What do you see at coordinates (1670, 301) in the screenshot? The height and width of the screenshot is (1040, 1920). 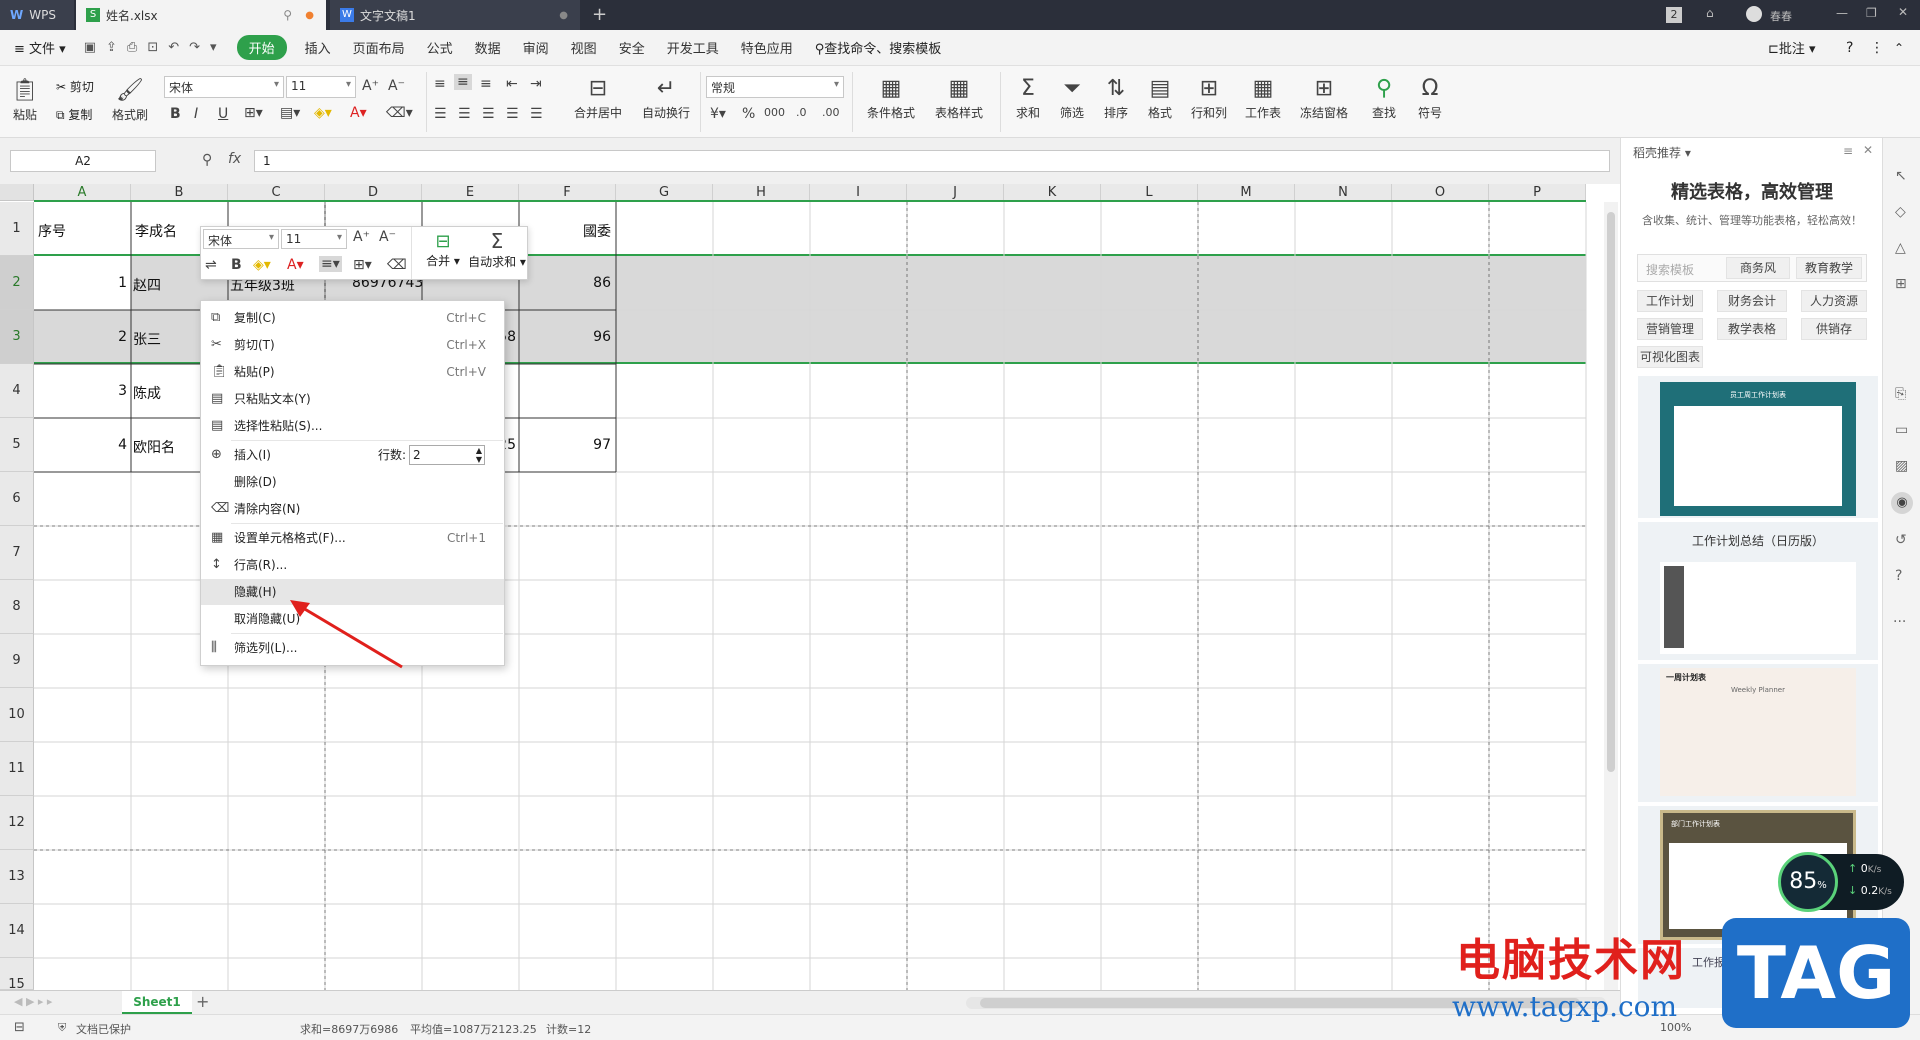 I see `tag-work-plan: 工作计划` at bounding box center [1670, 301].